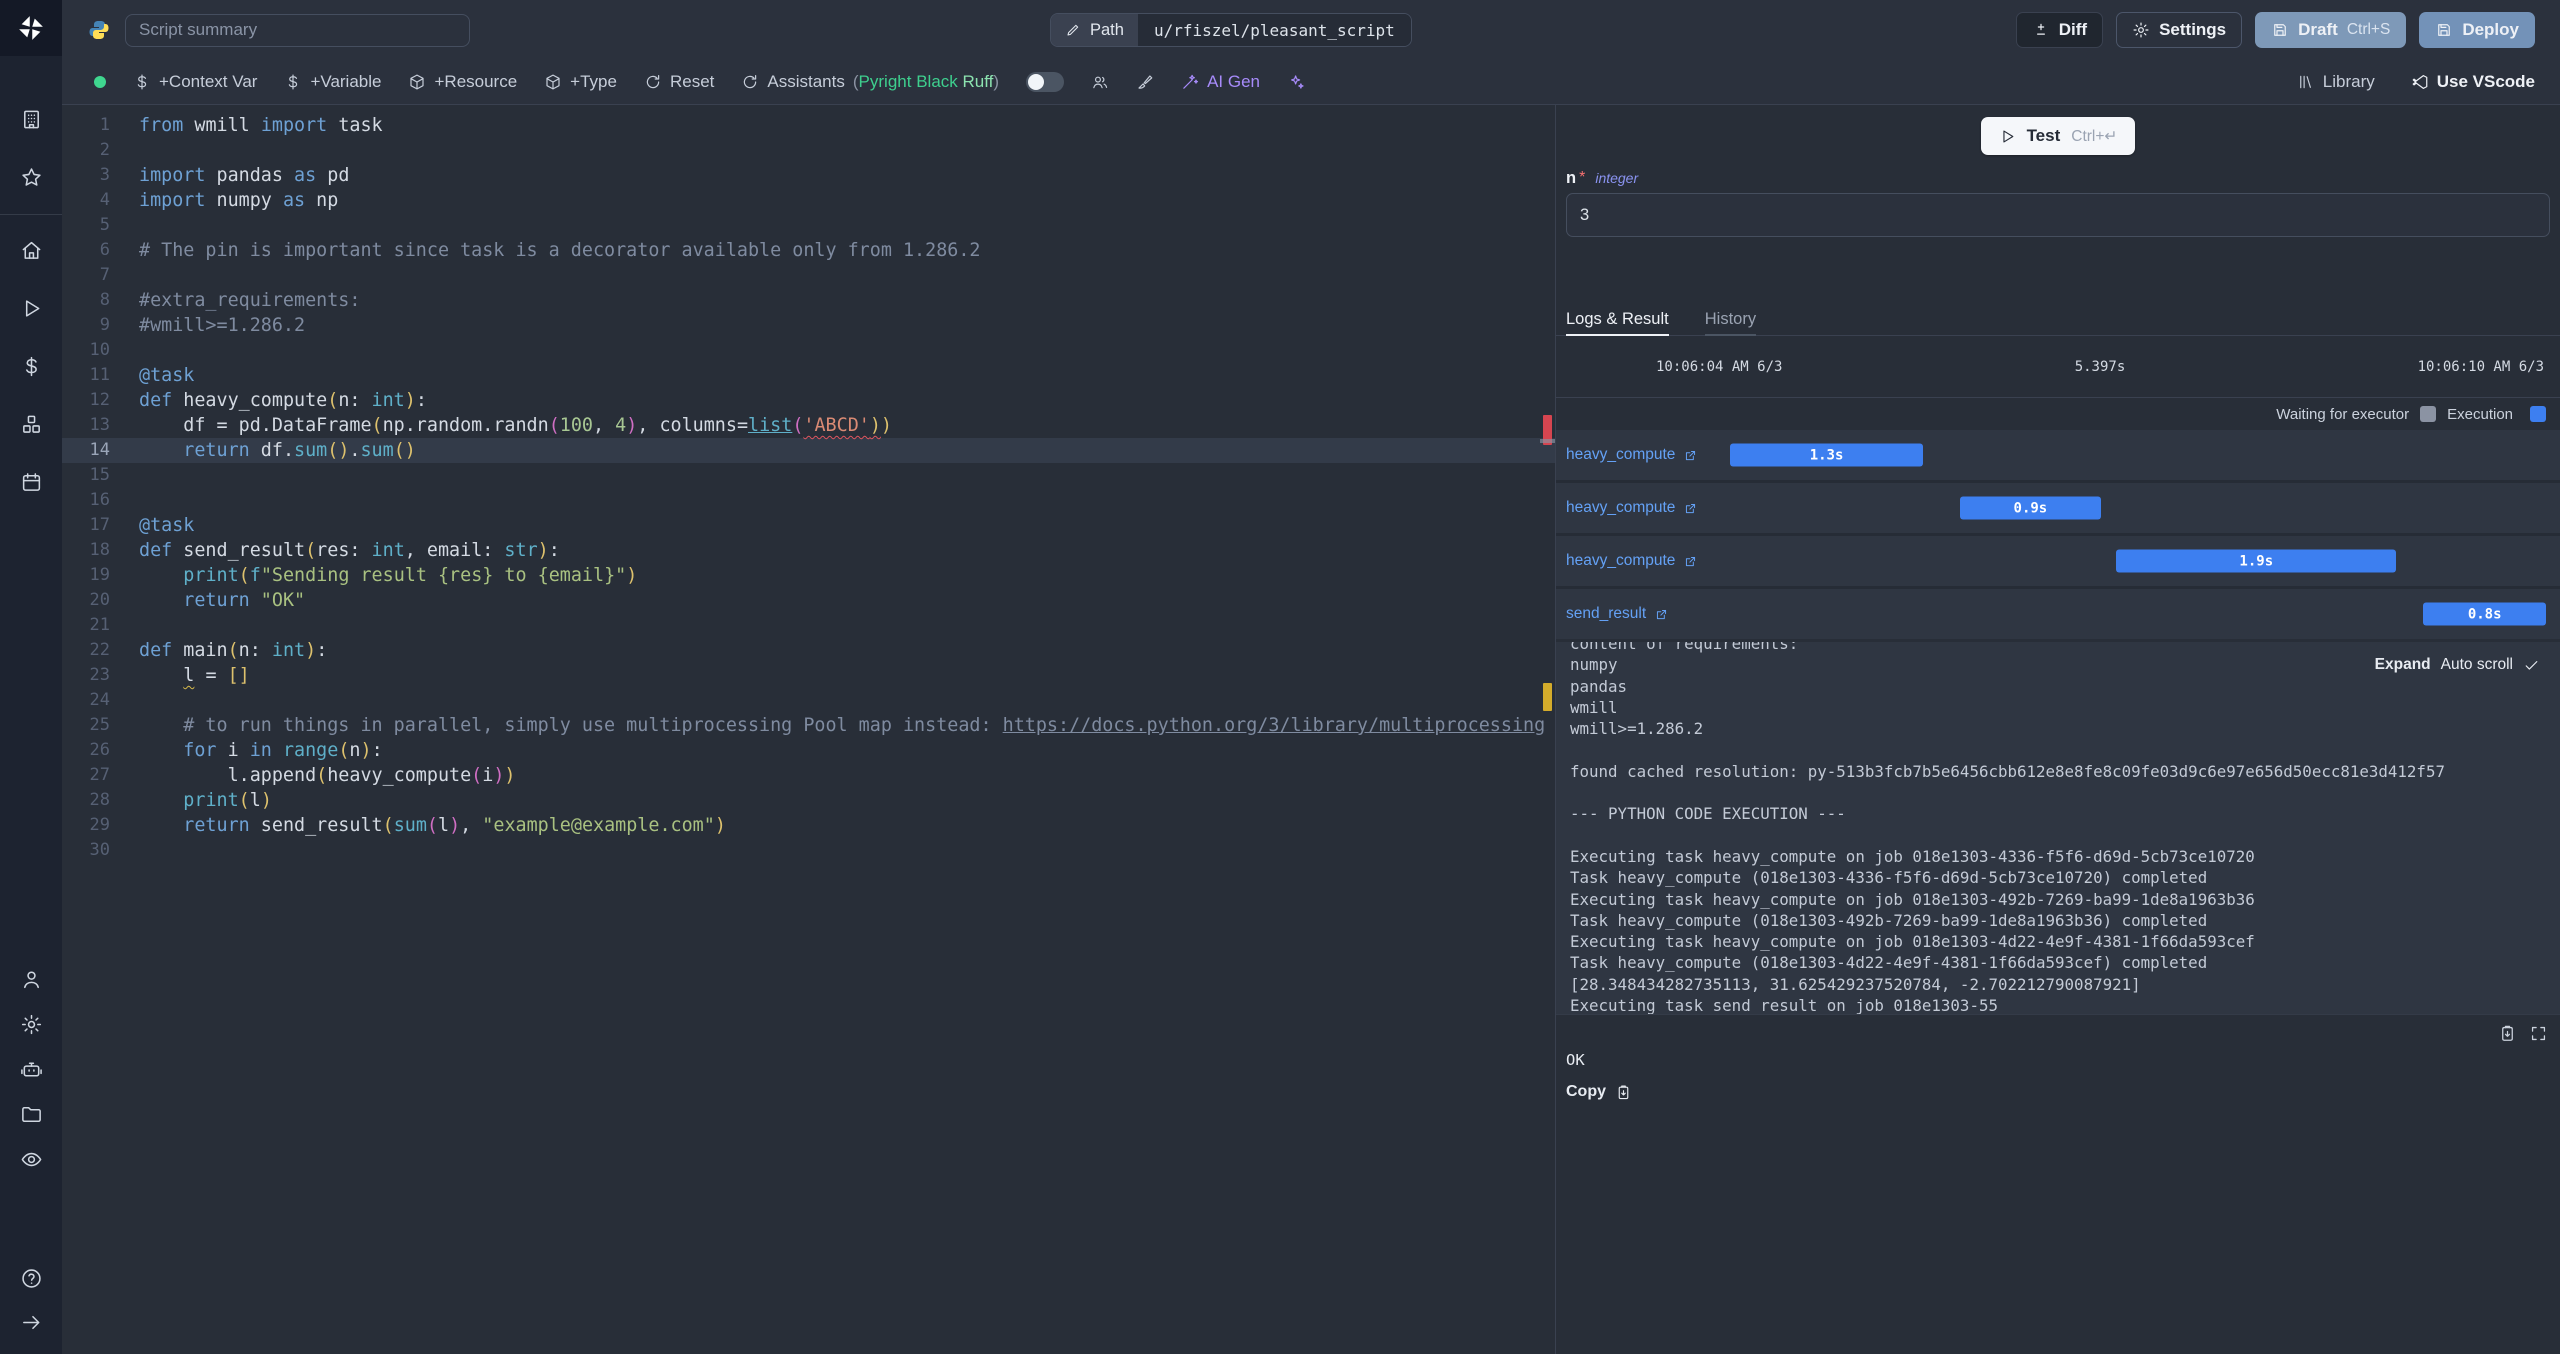  What do you see at coordinates (808, 675) in the screenshot?
I see `code-line: 23 l = []` at bounding box center [808, 675].